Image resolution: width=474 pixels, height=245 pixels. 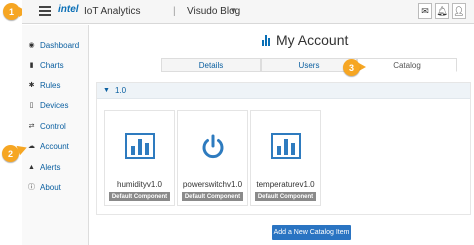 I want to click on top-icon-group: ✉ 🔔︎ 👤︎, so click(x=440, y=11).